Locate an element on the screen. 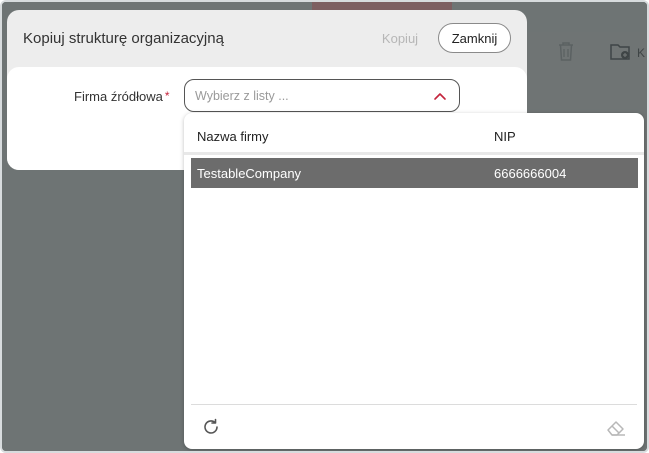 The image size is (649, 453). source-company-label-text: Firma źródłowa is located at coordinates (118, 96).